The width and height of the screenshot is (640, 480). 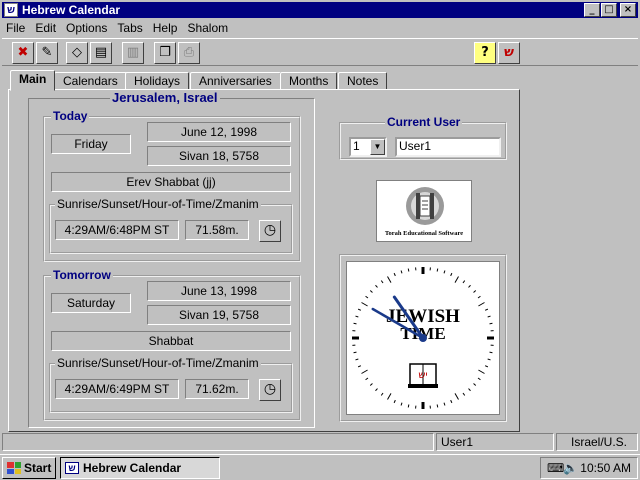 What do you see at coordinates (16, 28) in the screenshot?
I see `menu-file: File` at bounding box center [16, 28].